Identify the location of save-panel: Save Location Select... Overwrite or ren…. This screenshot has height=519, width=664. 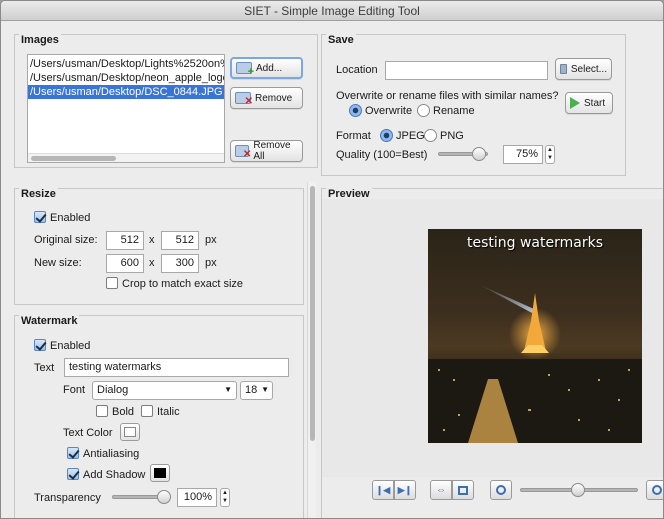
(473, 105).